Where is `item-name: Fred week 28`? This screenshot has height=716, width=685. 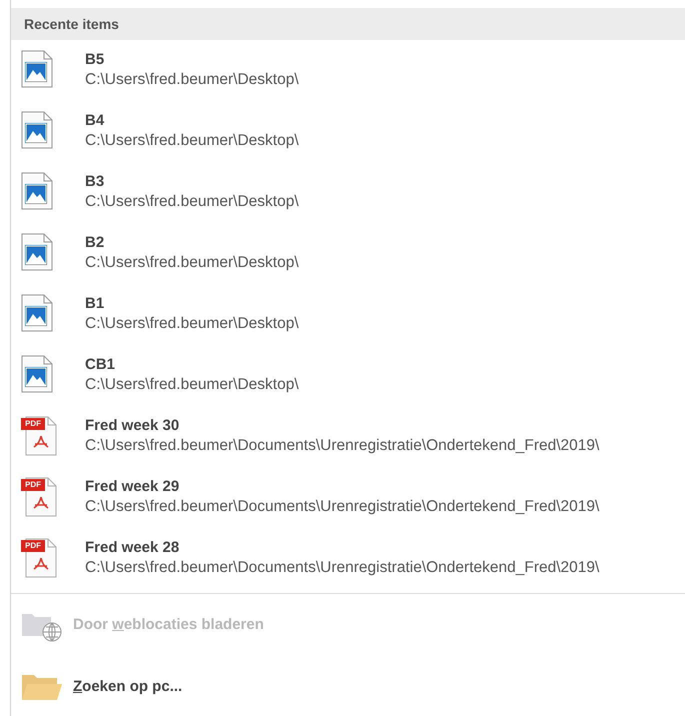 item-name: Fred week 28 is located at coordinates (132, 548).